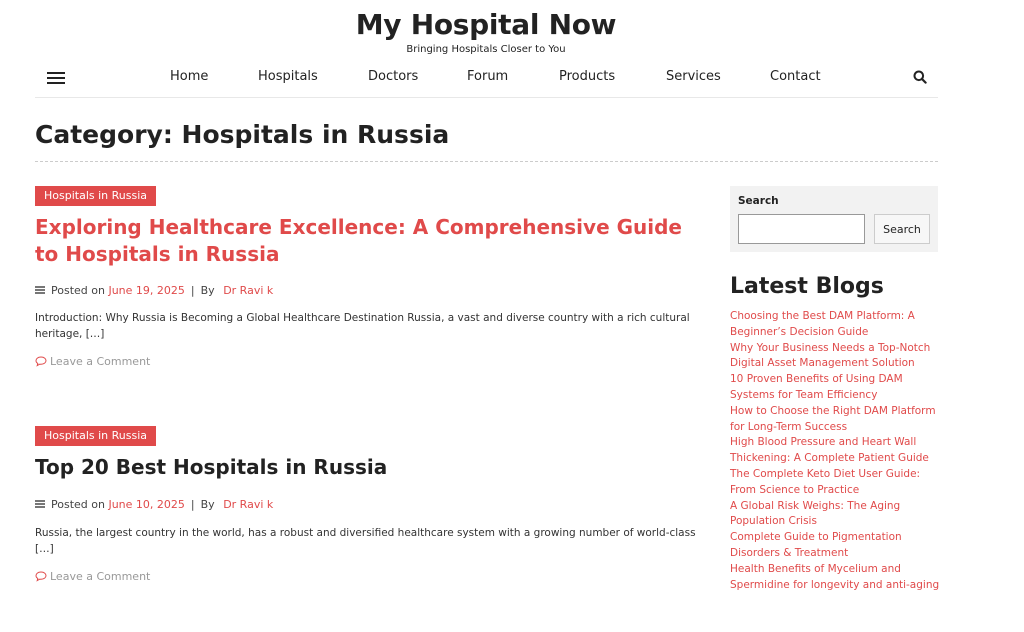  Describe the element at coordinates (242, 134) in the screenshot. I see `page-title: Category: Hospitals in Russia` at that location.